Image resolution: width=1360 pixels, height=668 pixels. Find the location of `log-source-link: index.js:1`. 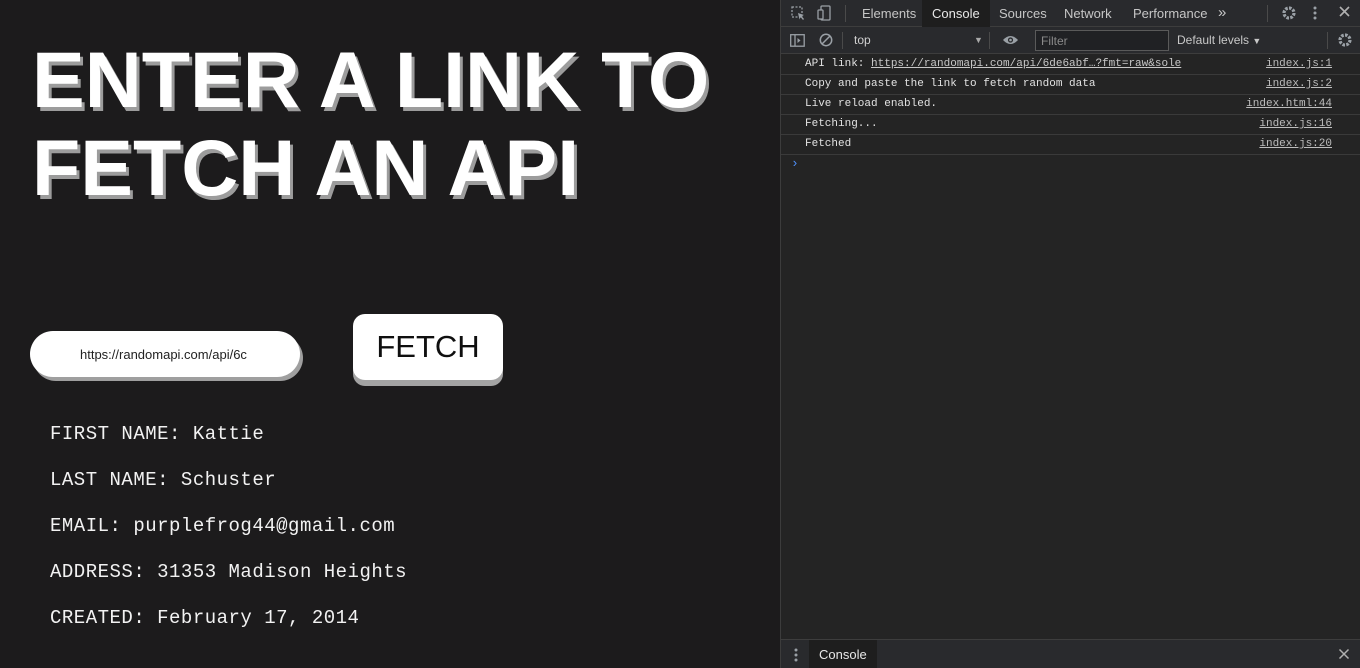

log-source-link: index.js:1 is located at coordinates (1299, 64).